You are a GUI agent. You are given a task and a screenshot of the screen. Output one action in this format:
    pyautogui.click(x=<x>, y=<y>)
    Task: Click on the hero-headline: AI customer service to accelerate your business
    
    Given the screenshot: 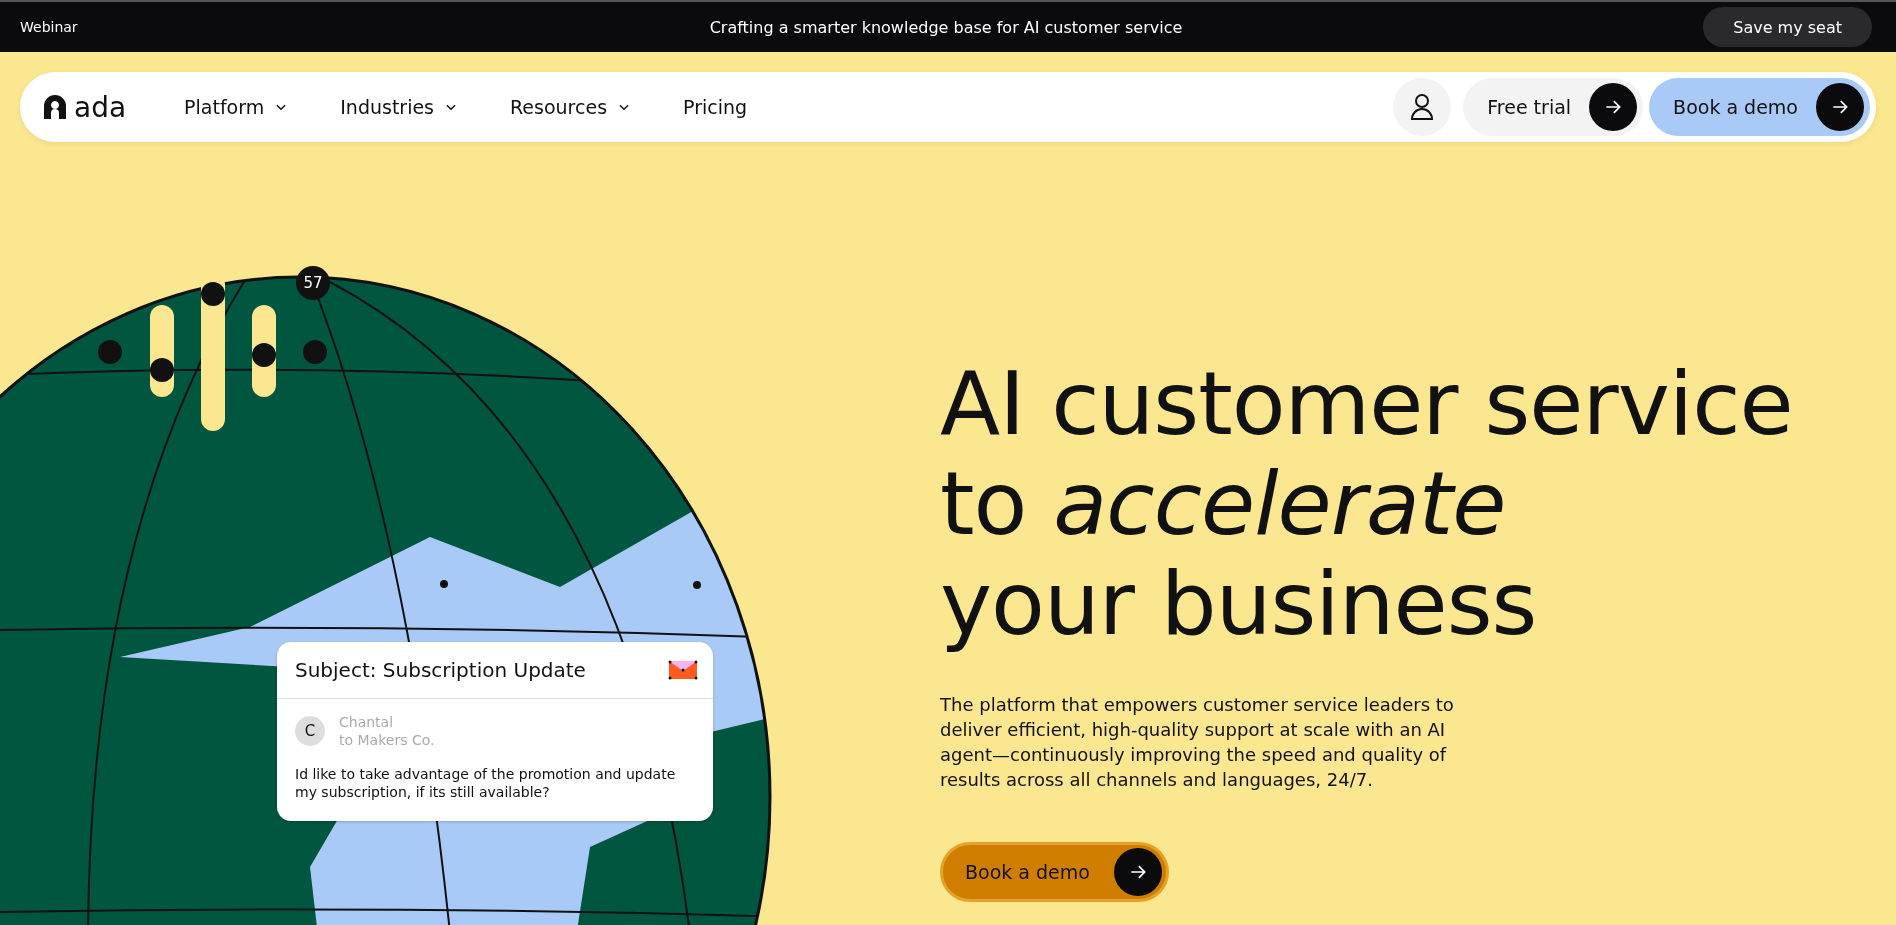 What is the action you would take?
    pyautogui.click(x=1366, y=504)
    